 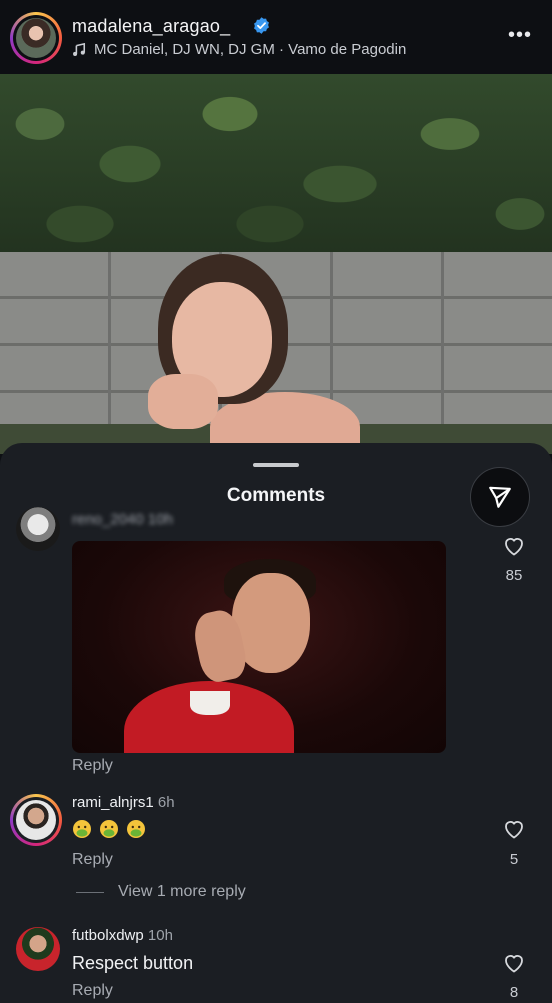 I want to click on avatar-image, so click(x=36, y=38).